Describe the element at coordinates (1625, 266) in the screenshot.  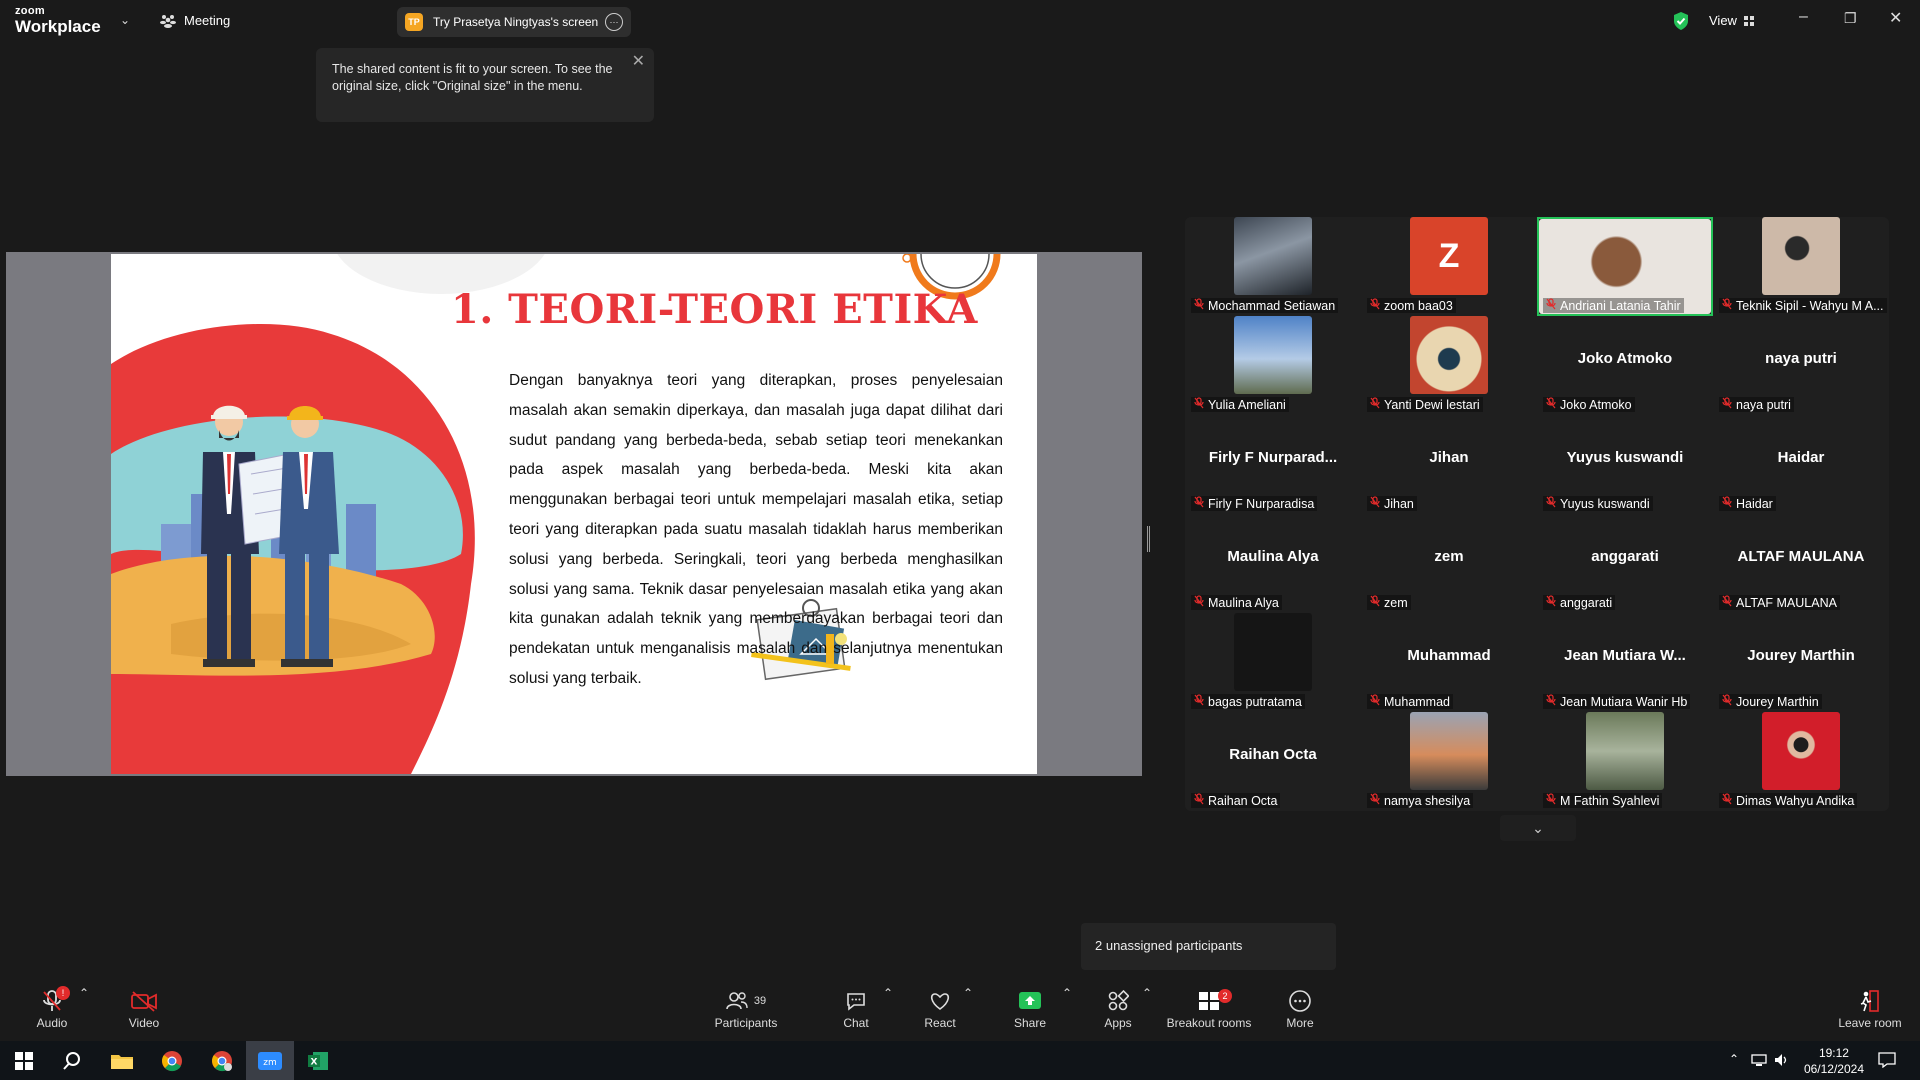
I see `participant-tile: Andriani Latania Tahir` at that location.